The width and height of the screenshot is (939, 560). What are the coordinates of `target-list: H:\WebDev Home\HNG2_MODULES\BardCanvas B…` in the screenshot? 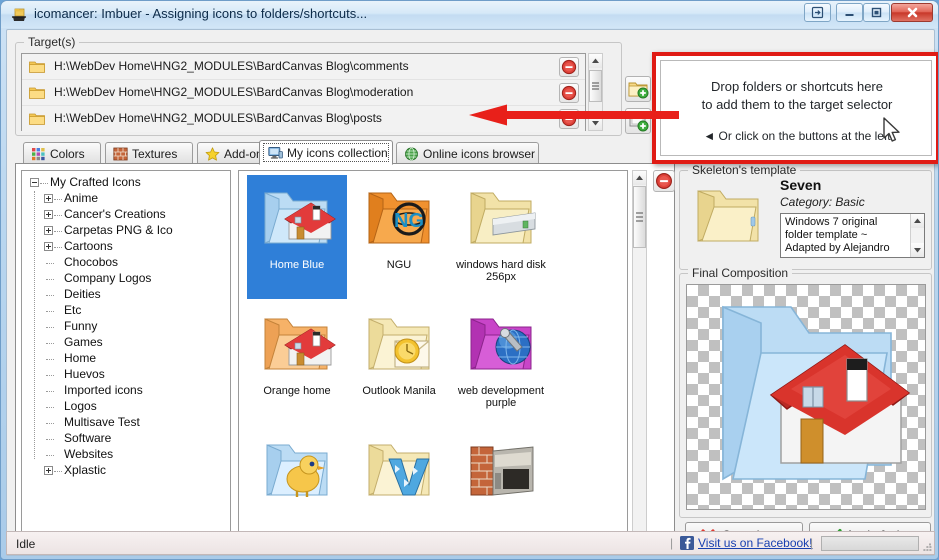 It's located at (303, 92).